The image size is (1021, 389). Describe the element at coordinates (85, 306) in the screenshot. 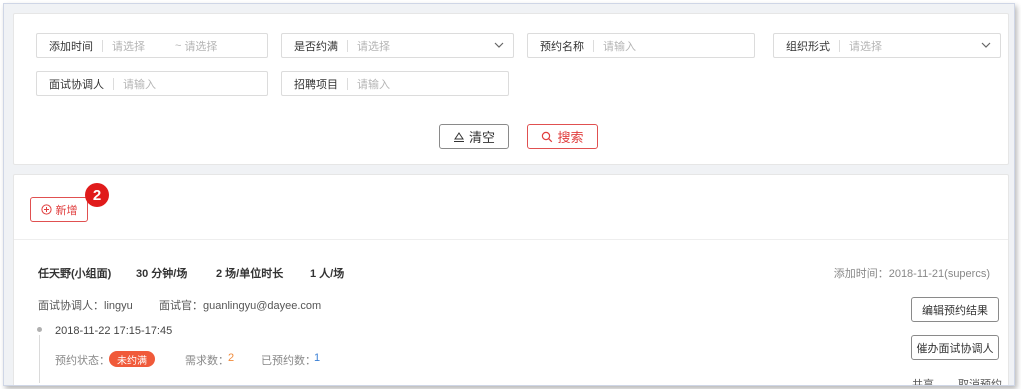

I see `coordinator-info: 面试协调人：lingyu` at that location.